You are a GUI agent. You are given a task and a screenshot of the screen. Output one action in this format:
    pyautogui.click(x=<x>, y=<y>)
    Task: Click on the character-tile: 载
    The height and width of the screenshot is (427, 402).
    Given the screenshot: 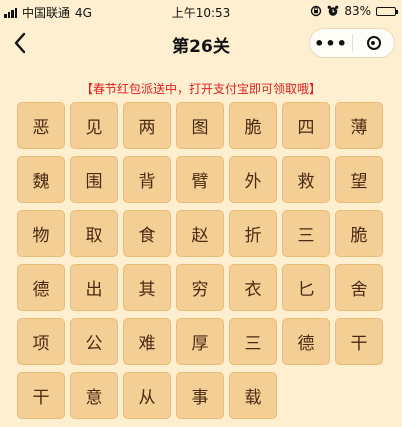 What is the action you would take?
    pyautogui.click(x=253, y=395)
    